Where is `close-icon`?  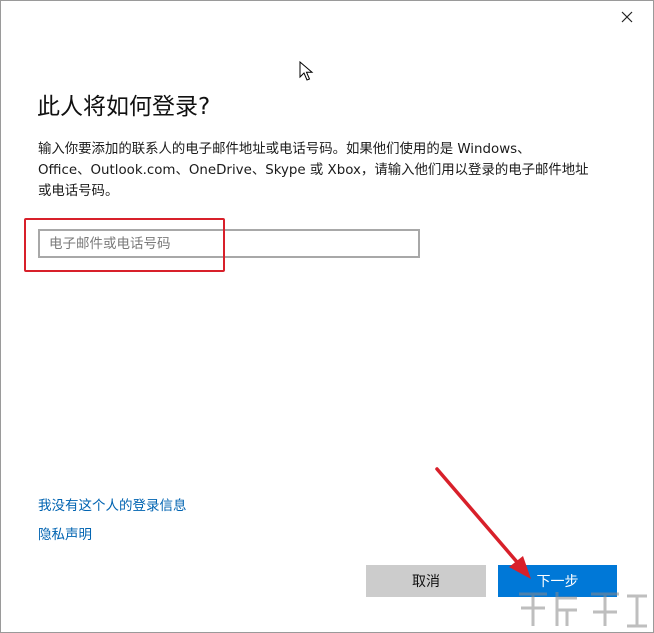 close-icon is located at coordinates (627, 17).